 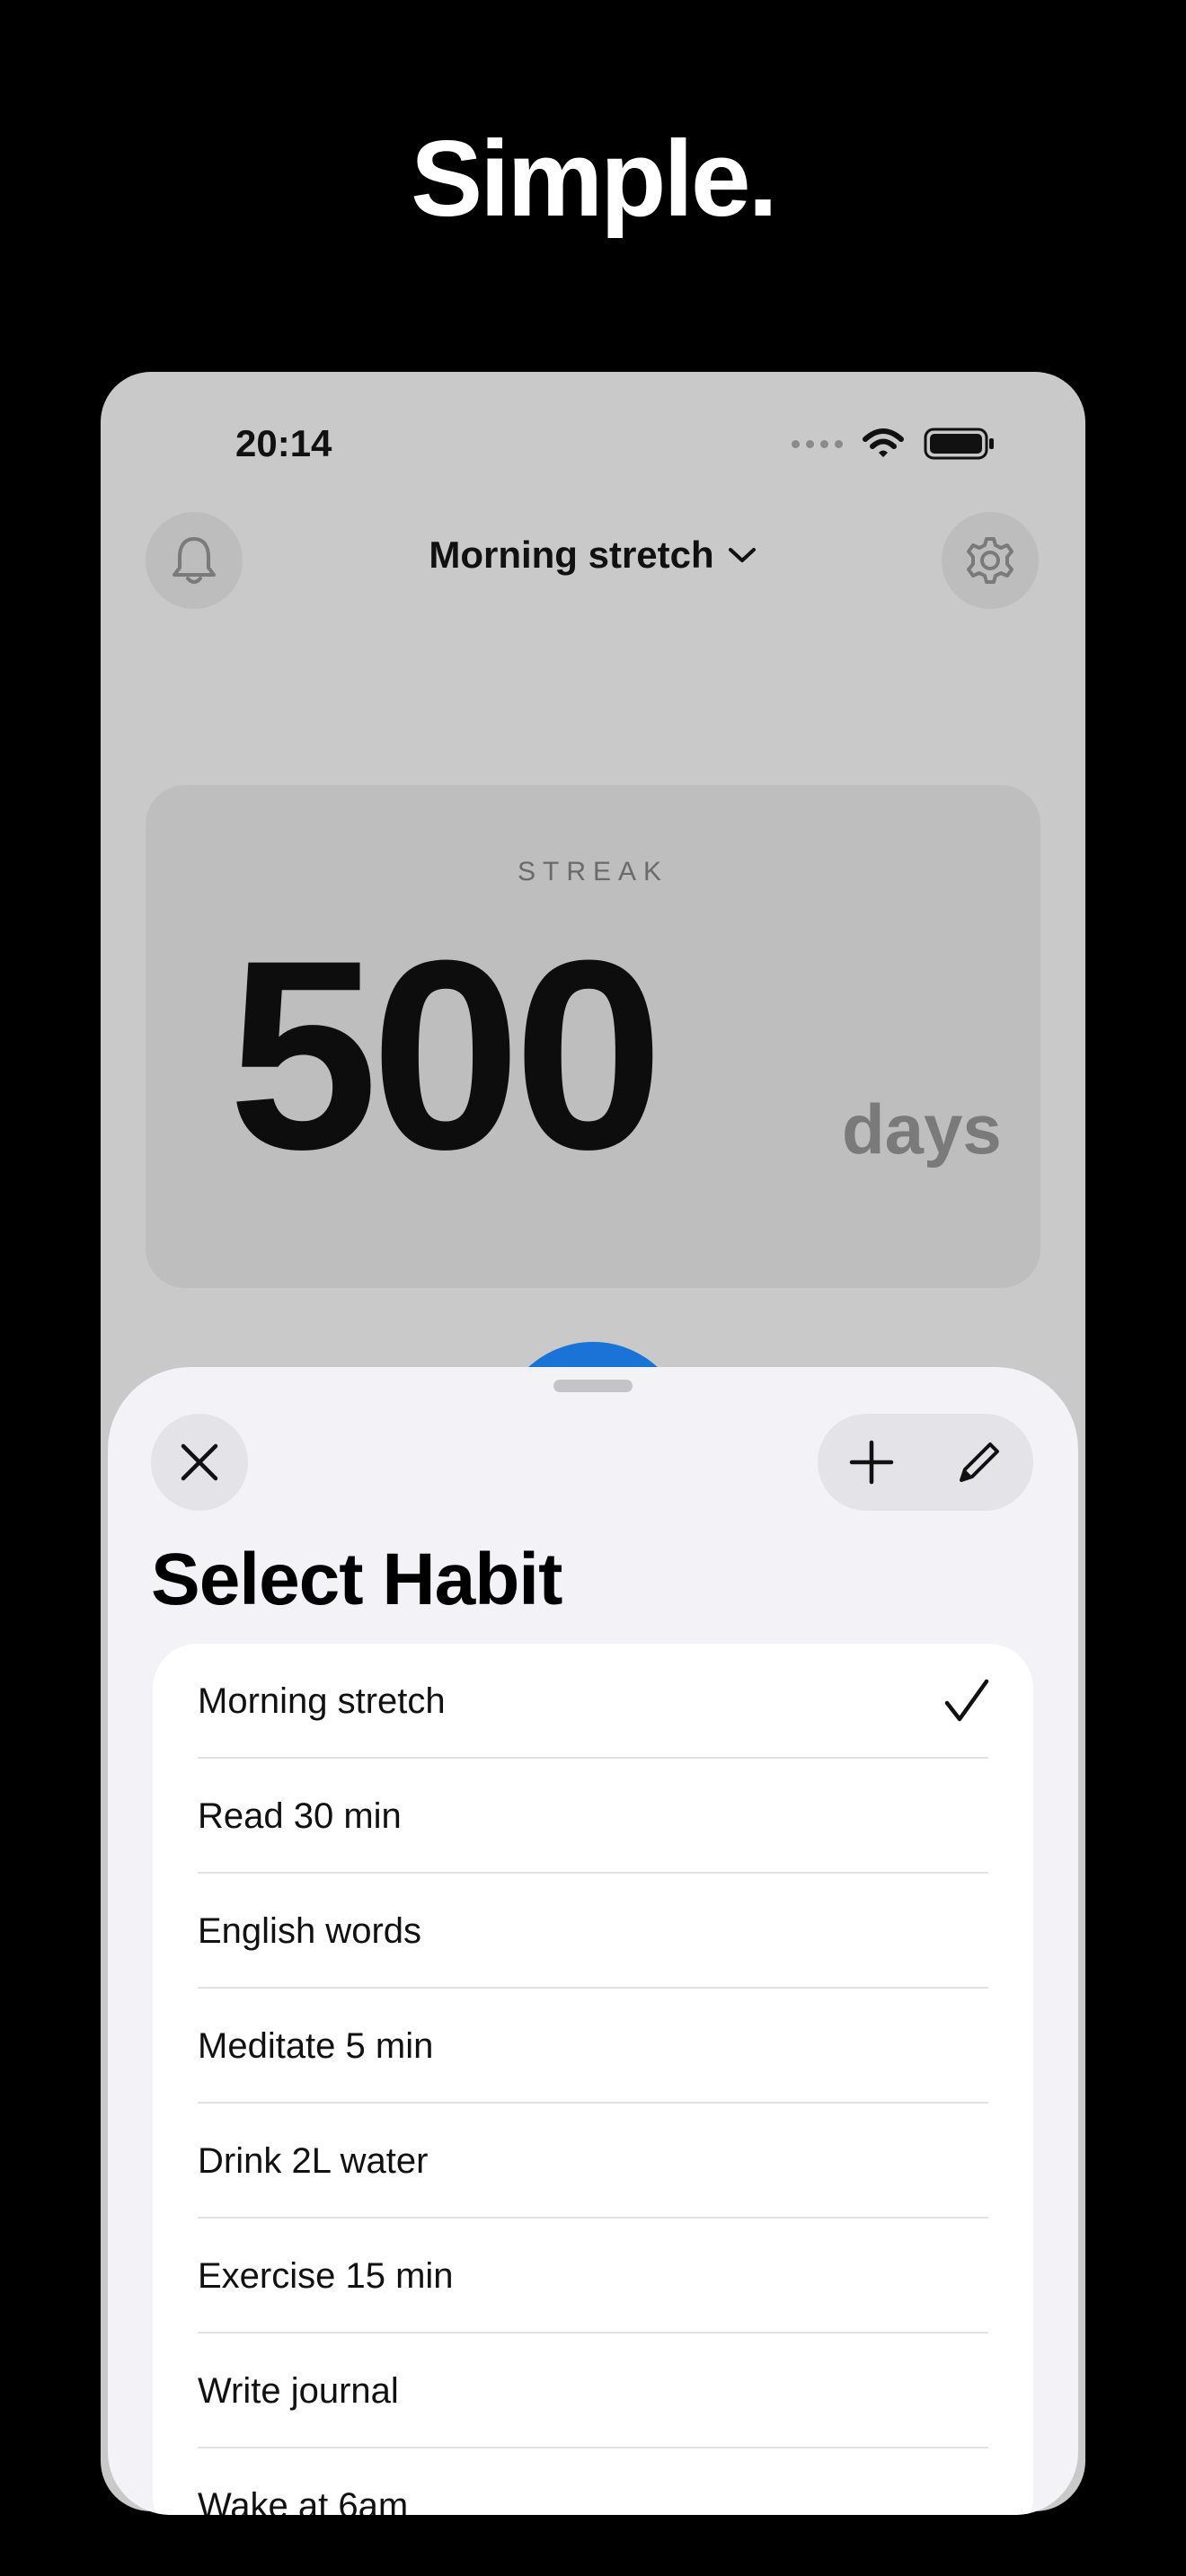 What do you see at coordinates (922, 1129) in the screenshot?
I see `streak-unit: days` at bounding box center [922, 1129].